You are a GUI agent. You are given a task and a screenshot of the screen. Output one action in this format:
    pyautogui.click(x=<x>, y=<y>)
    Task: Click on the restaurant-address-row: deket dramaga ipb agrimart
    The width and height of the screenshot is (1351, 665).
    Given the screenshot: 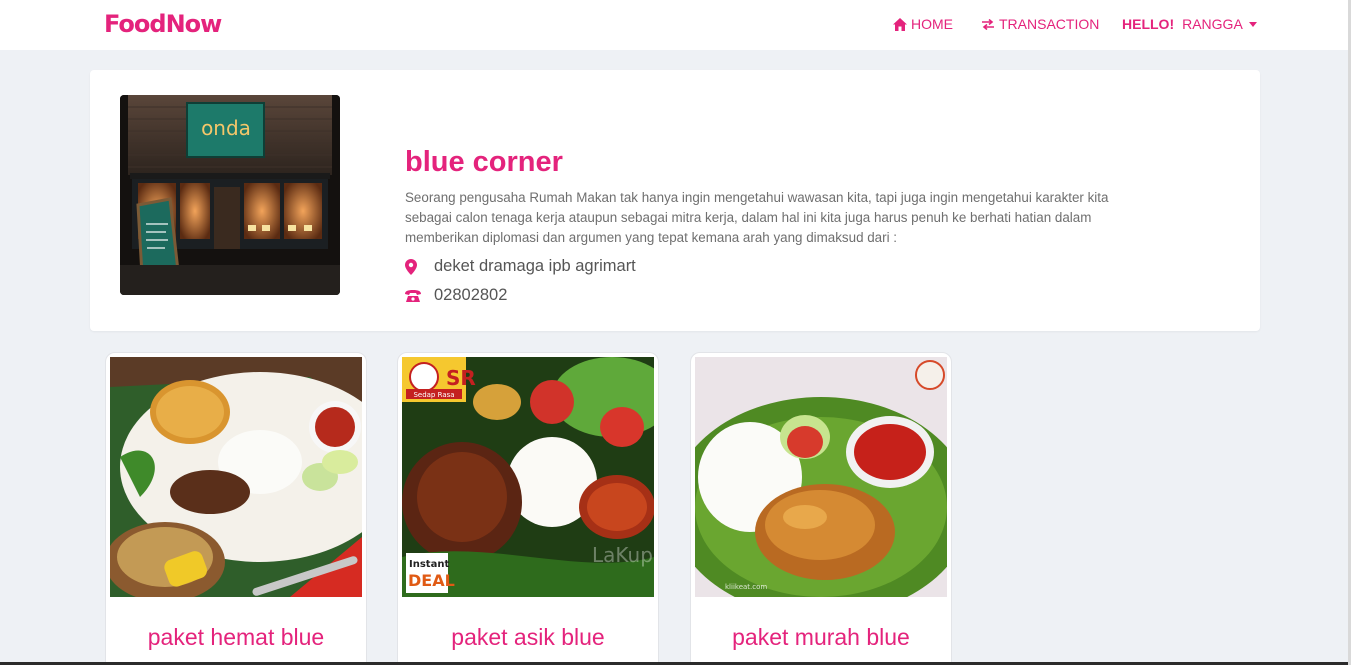 What is the action you would take?
    pyautogui.click(x=520, y=266)
    